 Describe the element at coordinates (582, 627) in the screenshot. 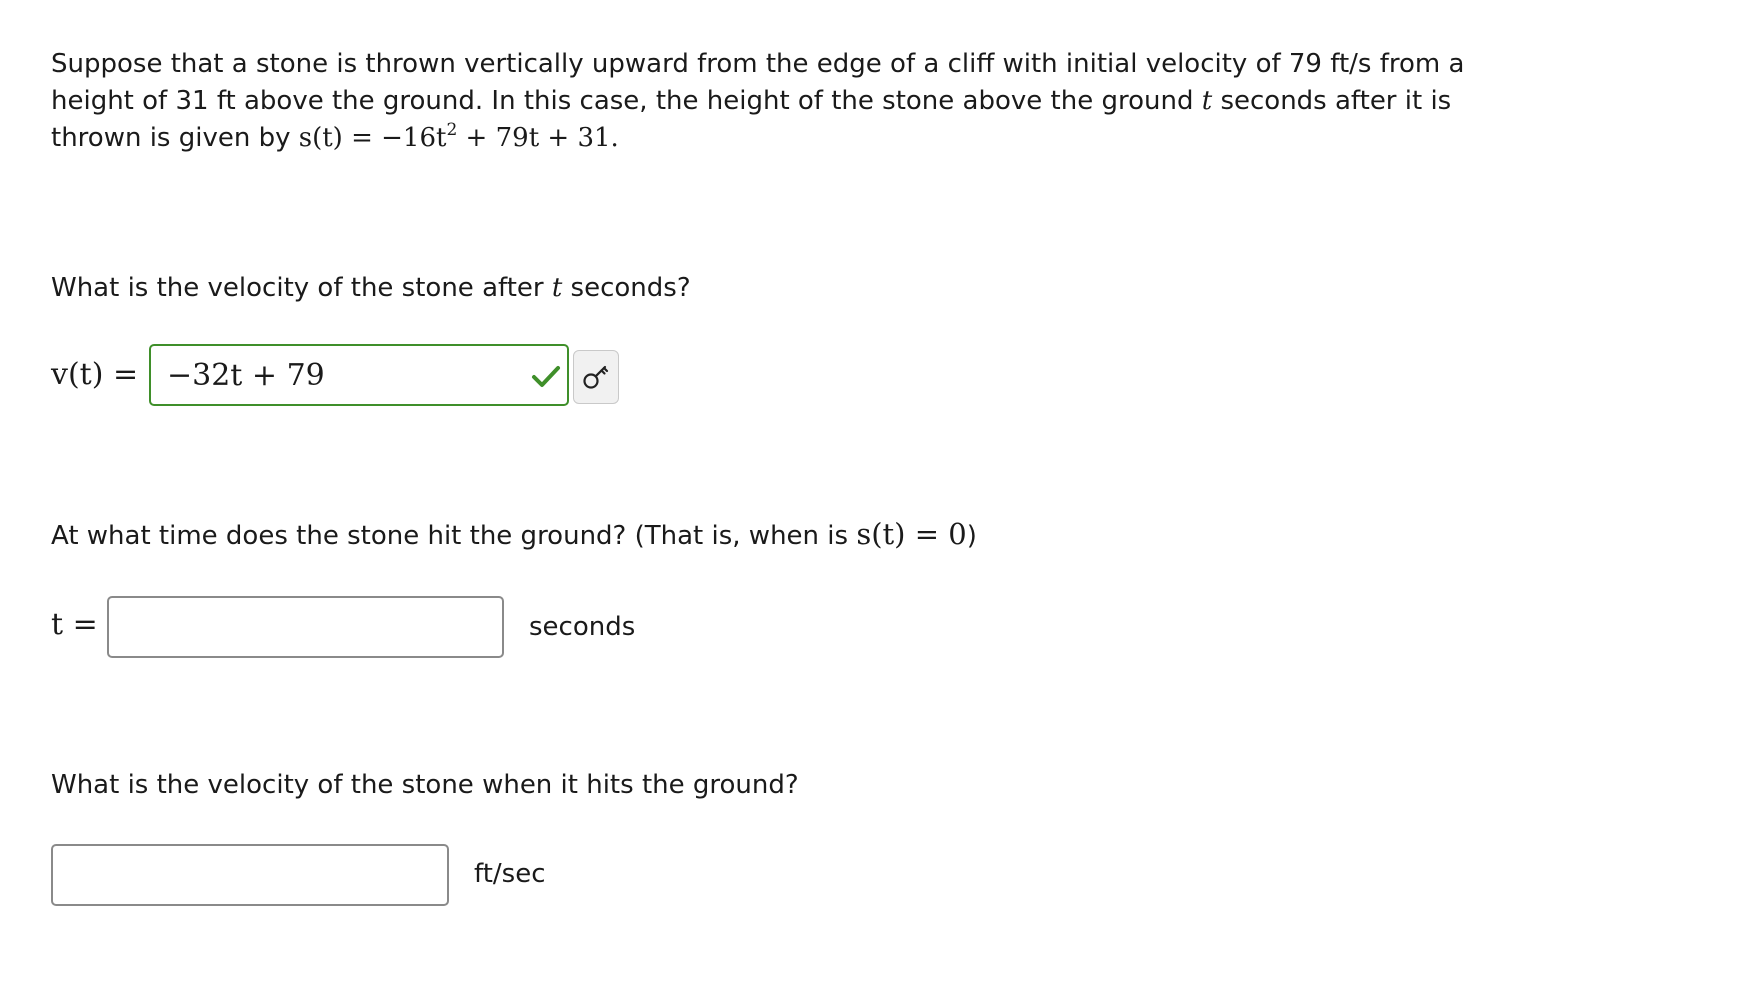

I see `time-unit: seconds` at that location.